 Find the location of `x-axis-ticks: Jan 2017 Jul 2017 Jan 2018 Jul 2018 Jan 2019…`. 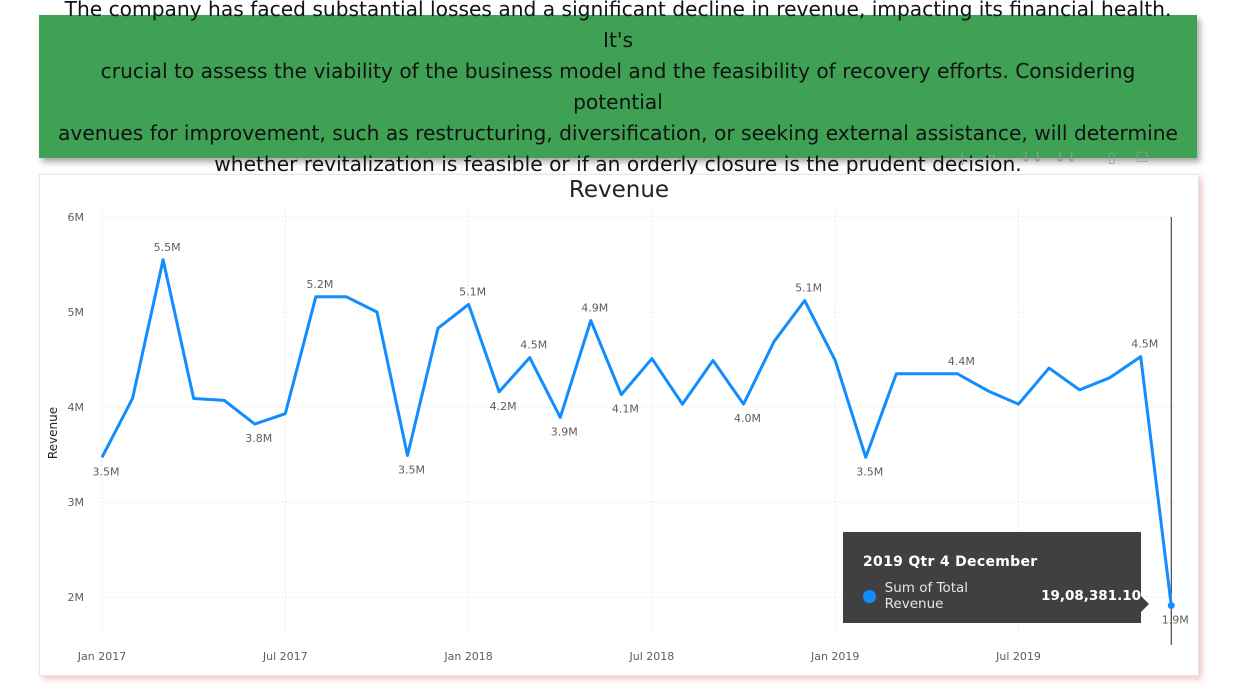

x-axis-ticks: Jan 2017 Jul 2017 Jan 2018 Jul 2018 Jan 2019… is located at coordinates (559, 656).